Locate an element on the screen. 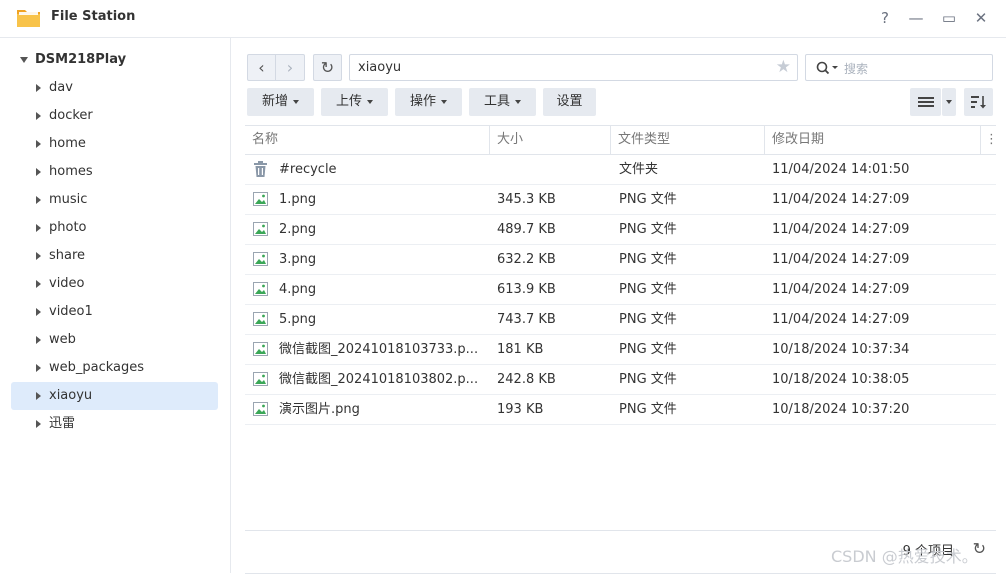 This screenshot has height=574, width=1006. caret-down-icon is located at coordinates (24, 59).